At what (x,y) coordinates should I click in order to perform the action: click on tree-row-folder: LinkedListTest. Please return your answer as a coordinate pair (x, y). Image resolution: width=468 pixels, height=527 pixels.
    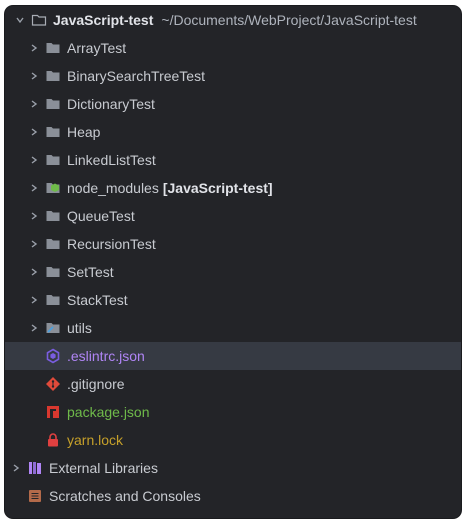
    Looking at the image, I should click on (233, 160).